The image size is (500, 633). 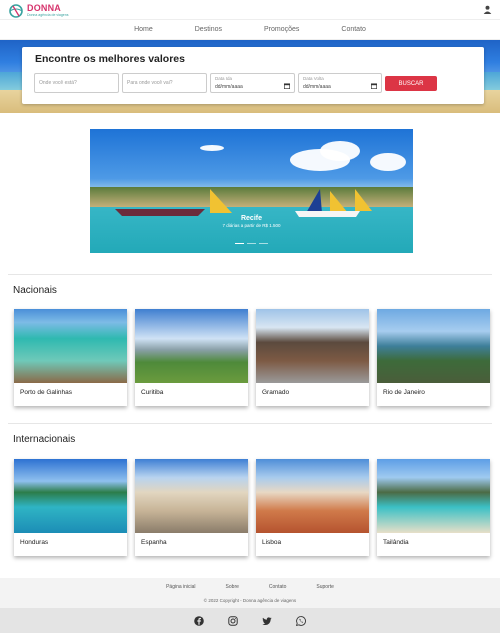 I want to click on nav-promocoes: Promoções, so click(x=281, y=29).